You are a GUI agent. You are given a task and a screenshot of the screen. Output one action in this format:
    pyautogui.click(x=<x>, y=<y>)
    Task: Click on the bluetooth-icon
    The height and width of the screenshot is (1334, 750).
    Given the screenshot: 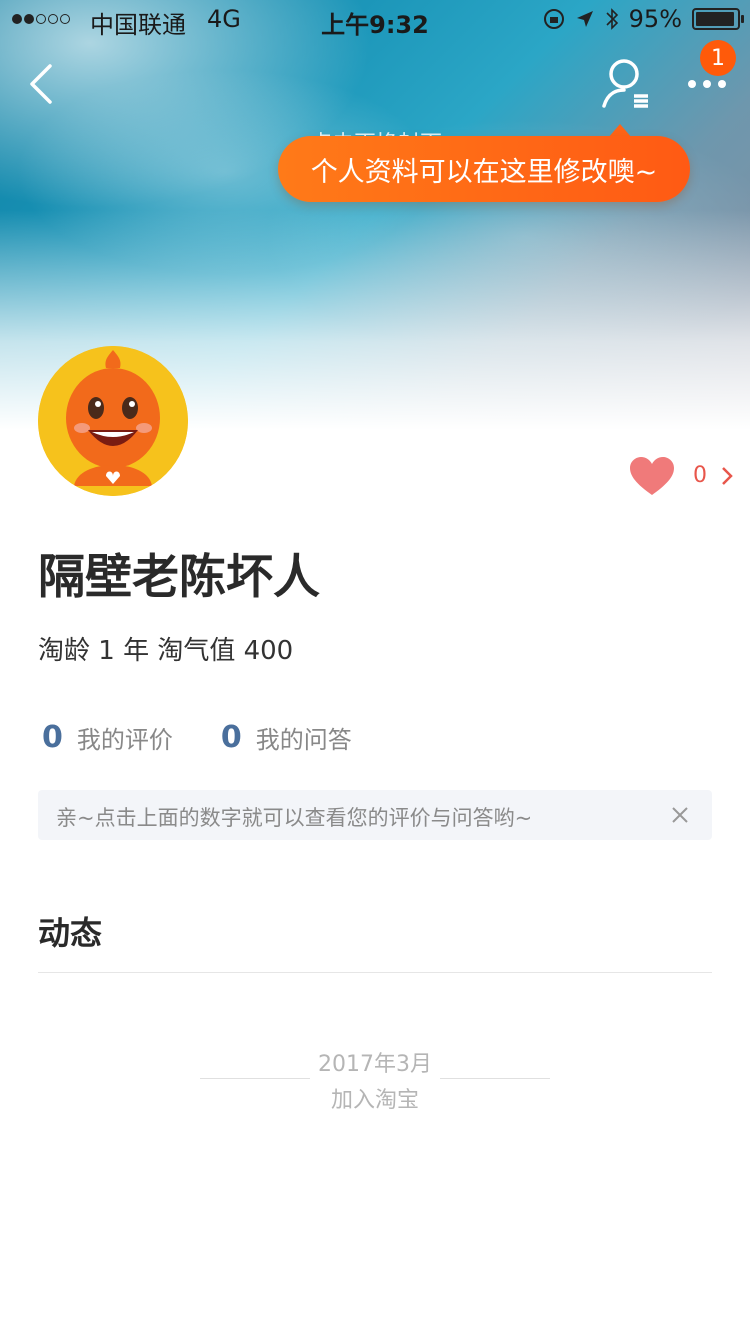 What is the action you would take?
    pyautogui.click(x=612, y=19)
    